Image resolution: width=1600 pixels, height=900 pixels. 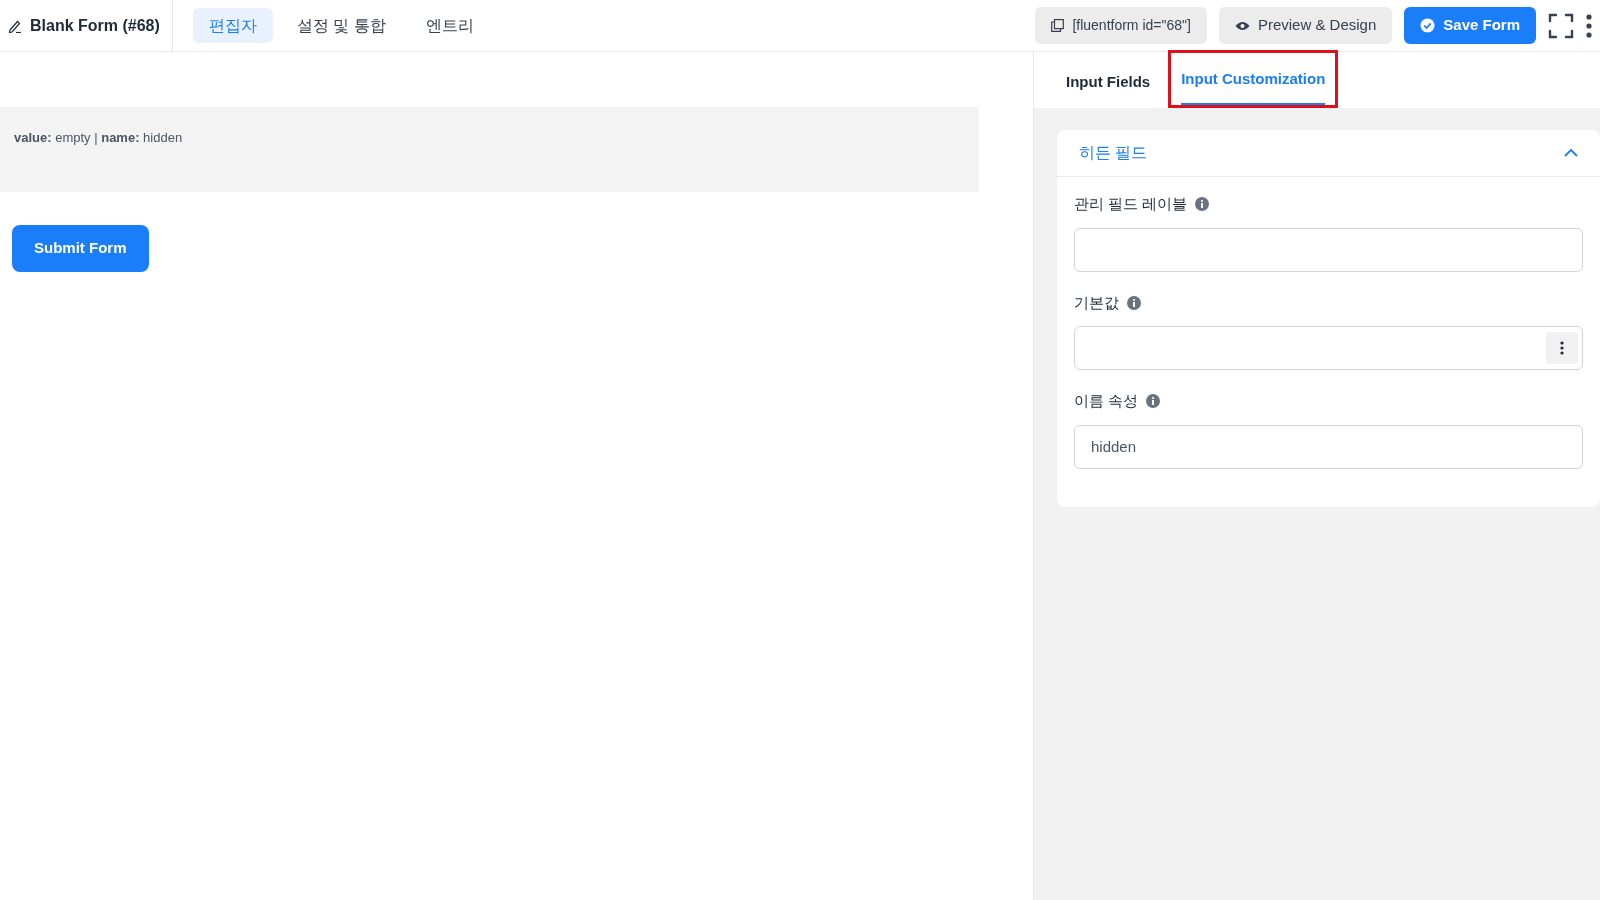 What do you see at coordinates (1242, 25) in the screenshot?
I see `eye-icon` at bounding box center [1242, 25].